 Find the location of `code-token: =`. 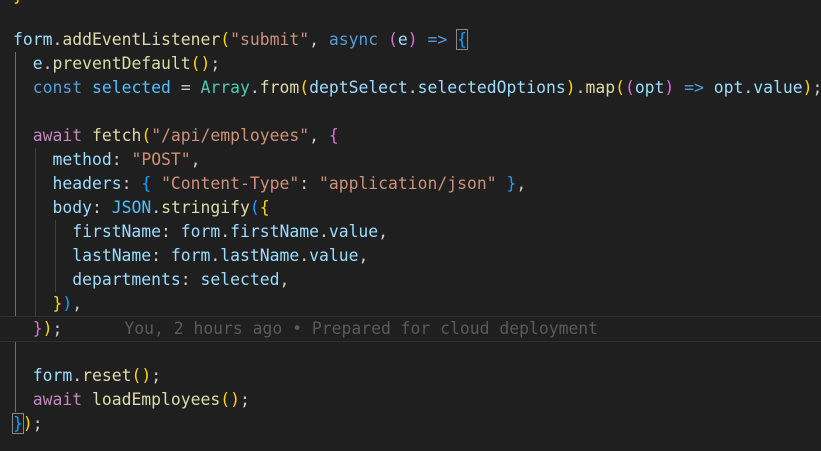

code-token: = is located at coordinates (185, 87).